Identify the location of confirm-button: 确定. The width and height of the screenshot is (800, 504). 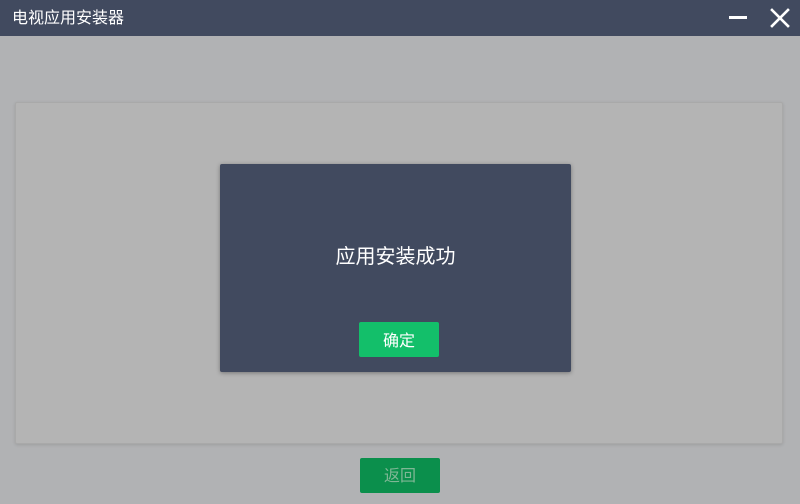
(399, 339).